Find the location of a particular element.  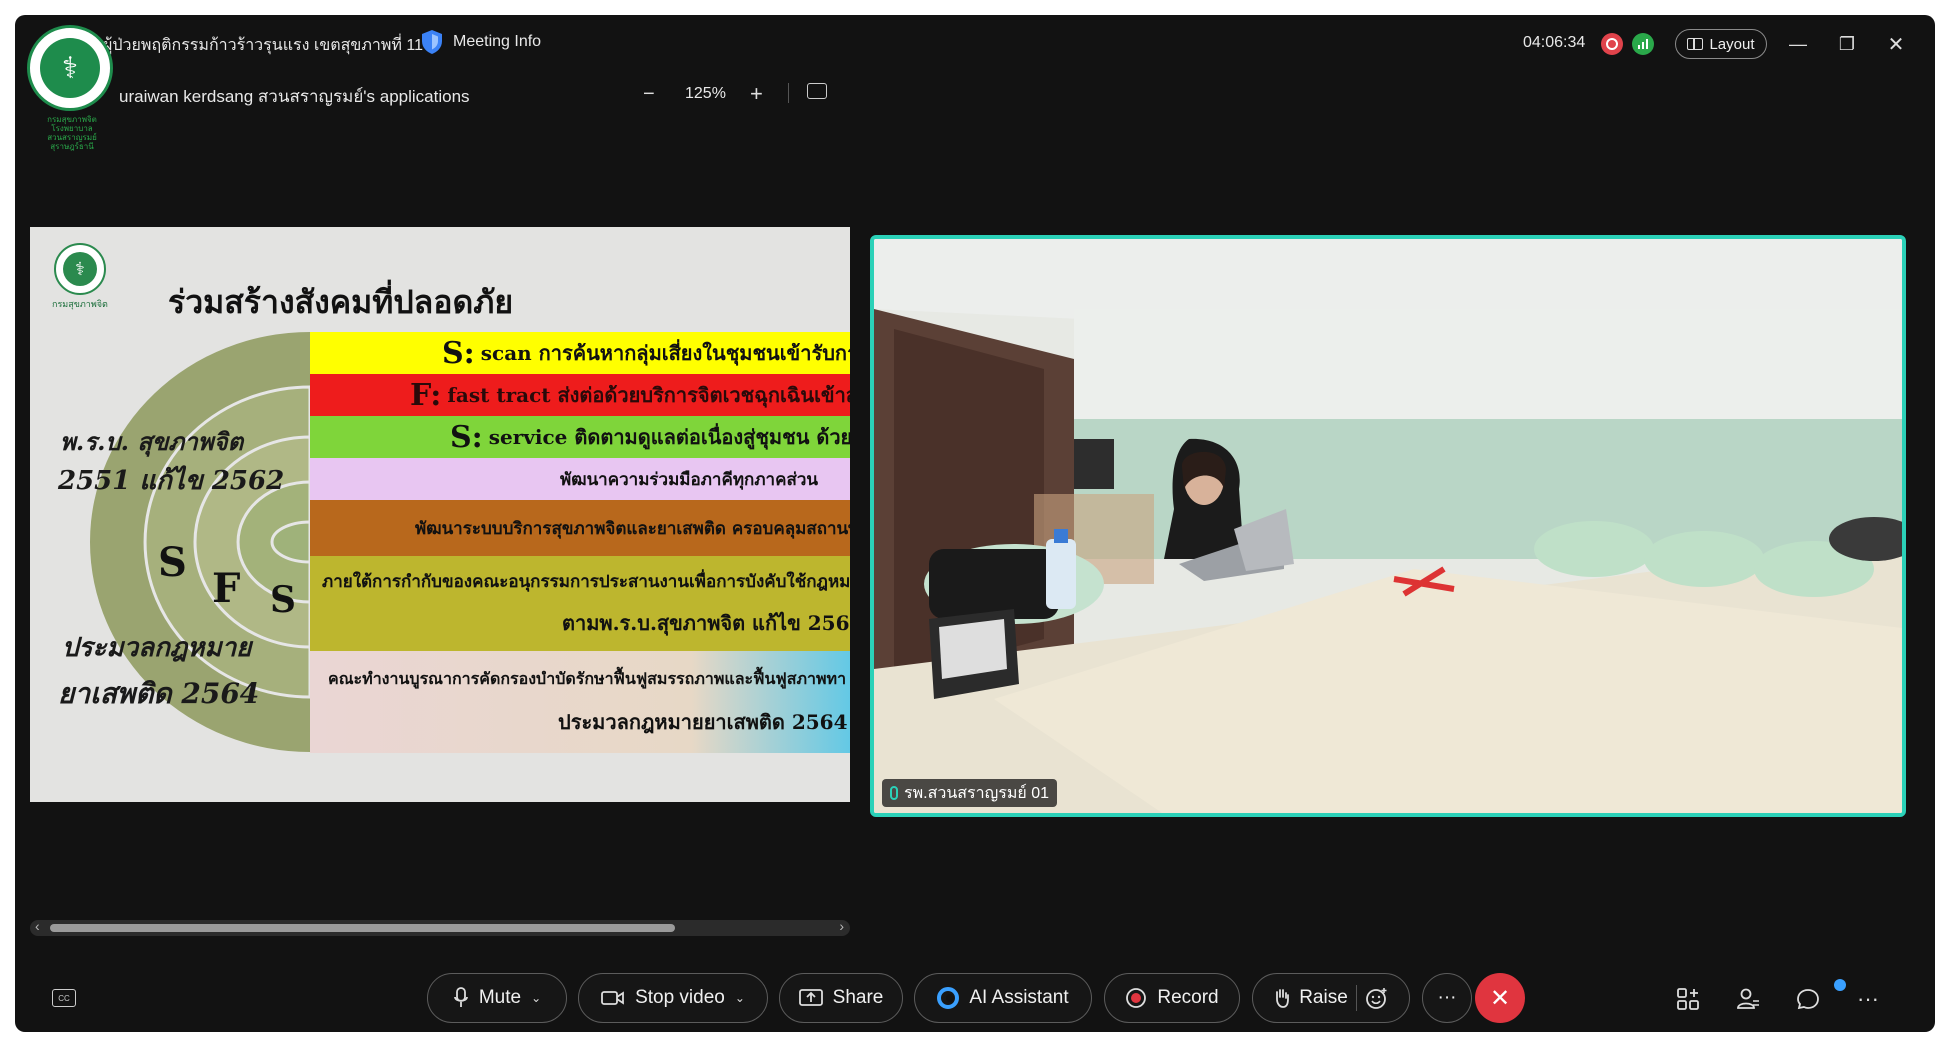

participant-name: รพ.สวนสราญรมย์ 01 is located at coordinates (977, 793).